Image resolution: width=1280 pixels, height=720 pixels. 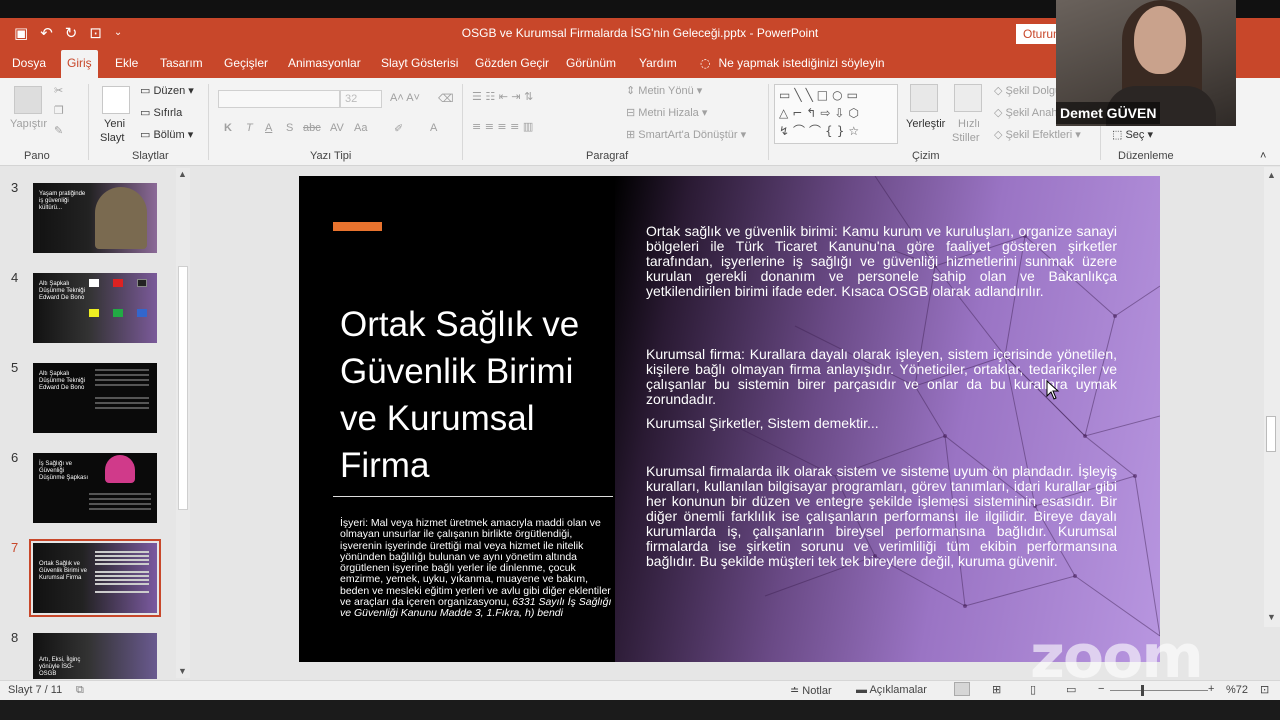 I want to click on grow-font-icon: A˄ A˅, so click(x=405, y=98).